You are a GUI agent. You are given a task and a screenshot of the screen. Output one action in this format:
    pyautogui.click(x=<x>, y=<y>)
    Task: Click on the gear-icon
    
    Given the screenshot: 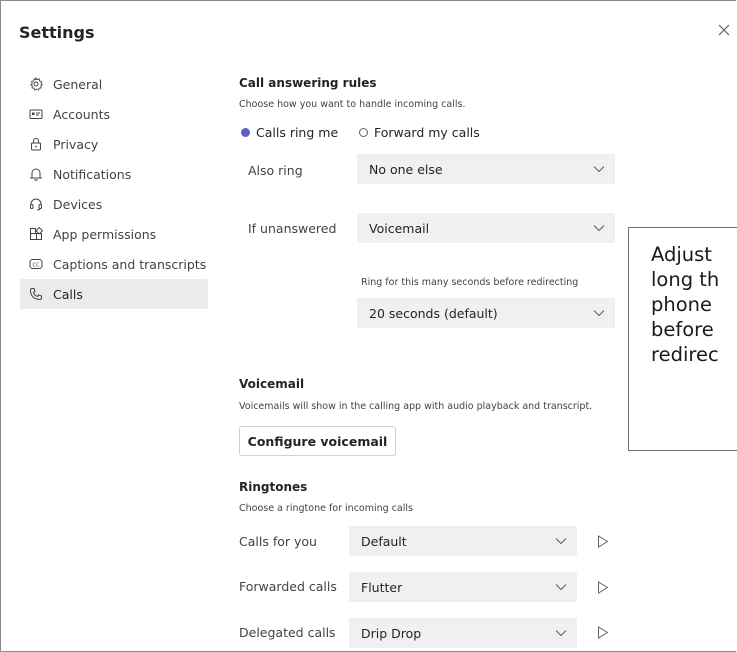 What is the action you would take?
    pyautogui.click(x=36, y=84)
    